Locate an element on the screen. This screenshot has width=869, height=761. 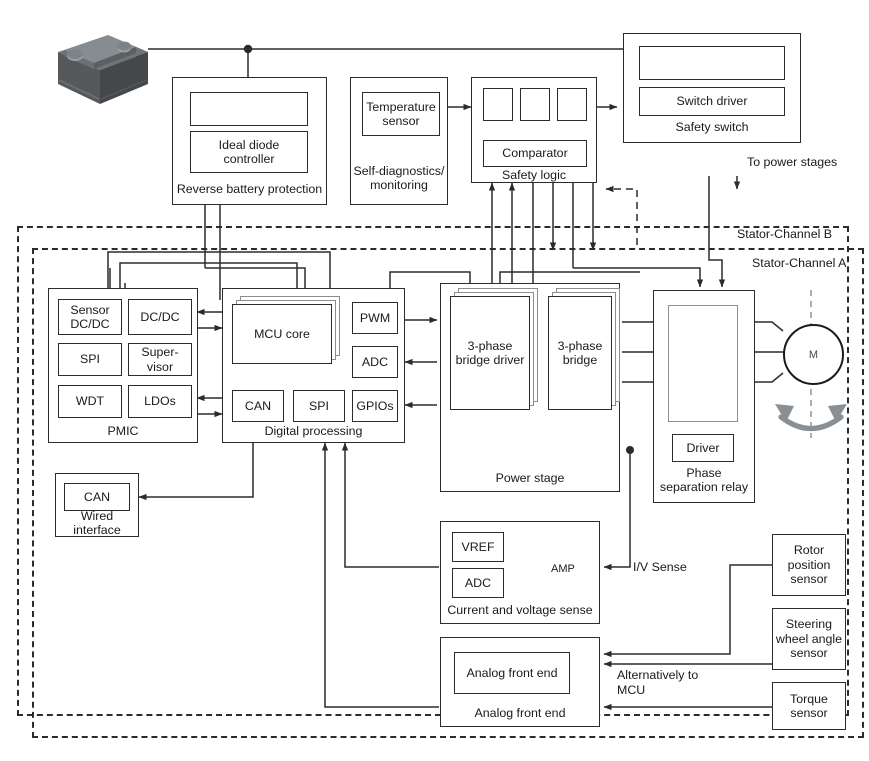
steering-wheel-angle-sensor-label: Steering wheel angle sensor is located at coordinates (809, 639).